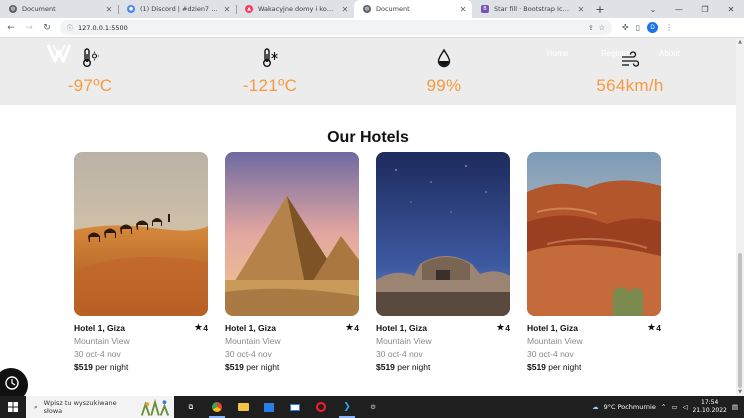  I want to click on clock: 17:54 21.10.2022, so click(709, 407).